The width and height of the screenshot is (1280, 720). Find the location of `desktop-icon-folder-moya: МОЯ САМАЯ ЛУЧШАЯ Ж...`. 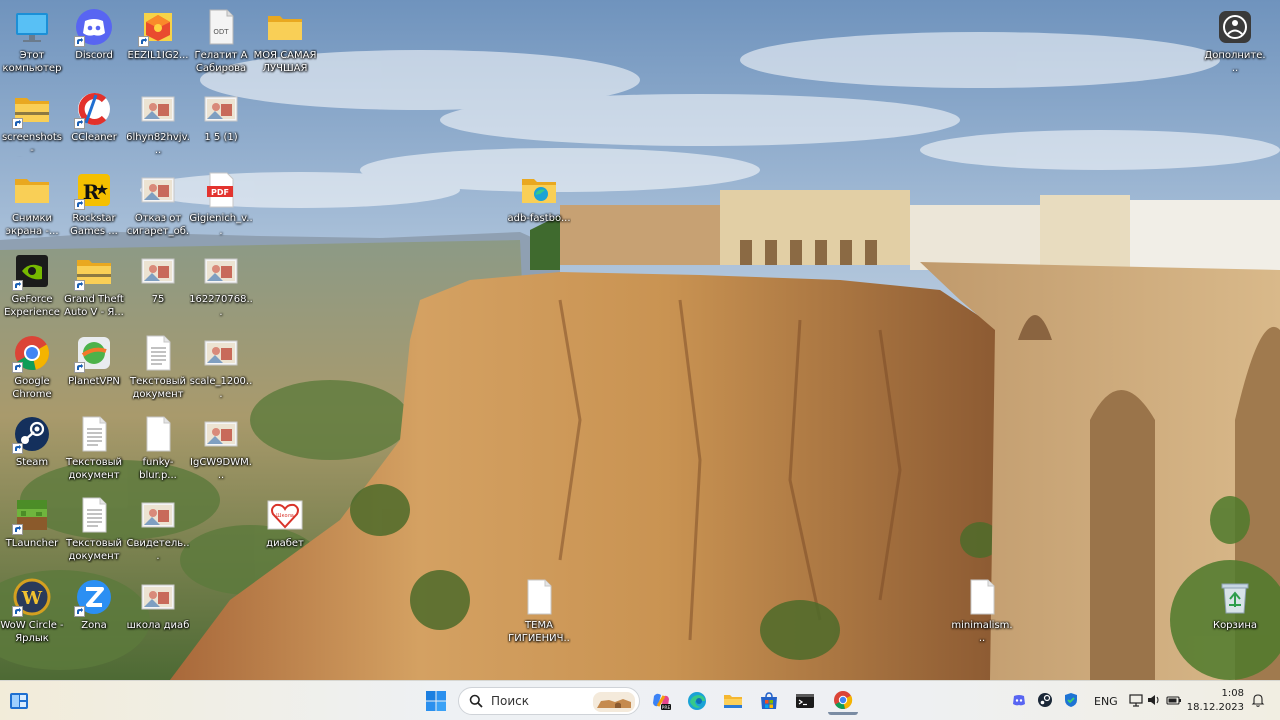

desktop-icon-folder-moya: МОЯ САМАЯ ЛУЧШАЯ Ж... is located at coordinates (285, 43).